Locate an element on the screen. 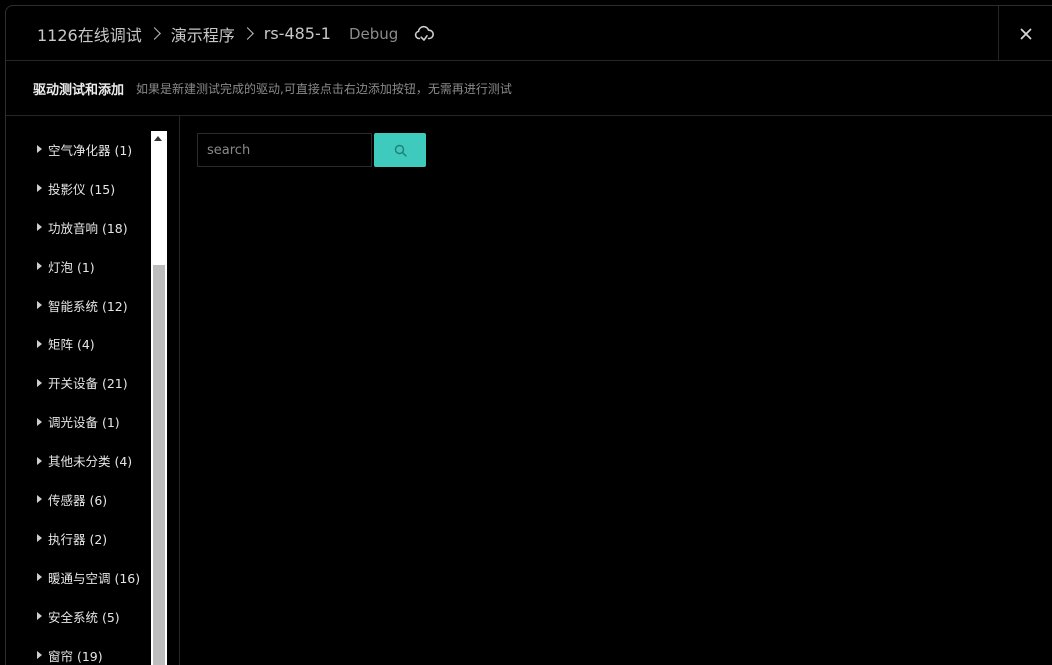 This screenshot has height=665, width=1052. category-label: 传感器 (6) is located at coordinates (78, 500).